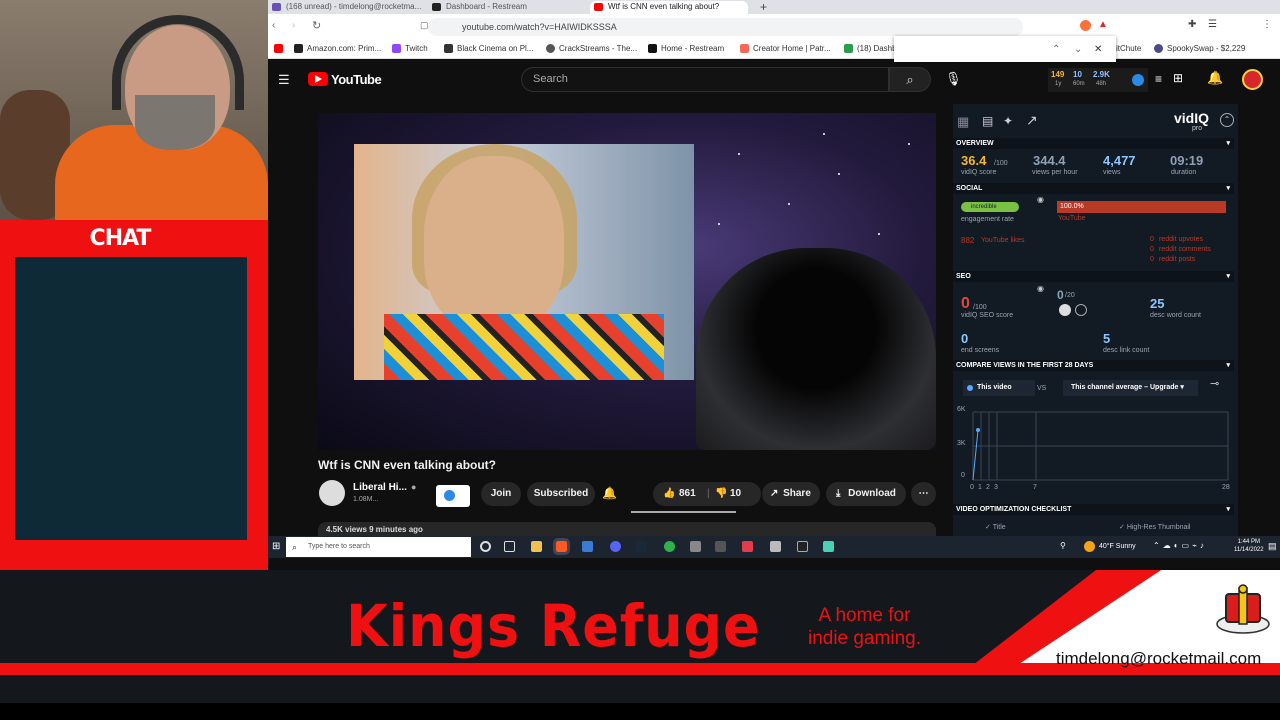 The image size is (1280, 720). What do you see at coordinates (1214, 383) in the screenshot?
I see `toggle-icon: ⊸` at bounding box center [1214, 383].